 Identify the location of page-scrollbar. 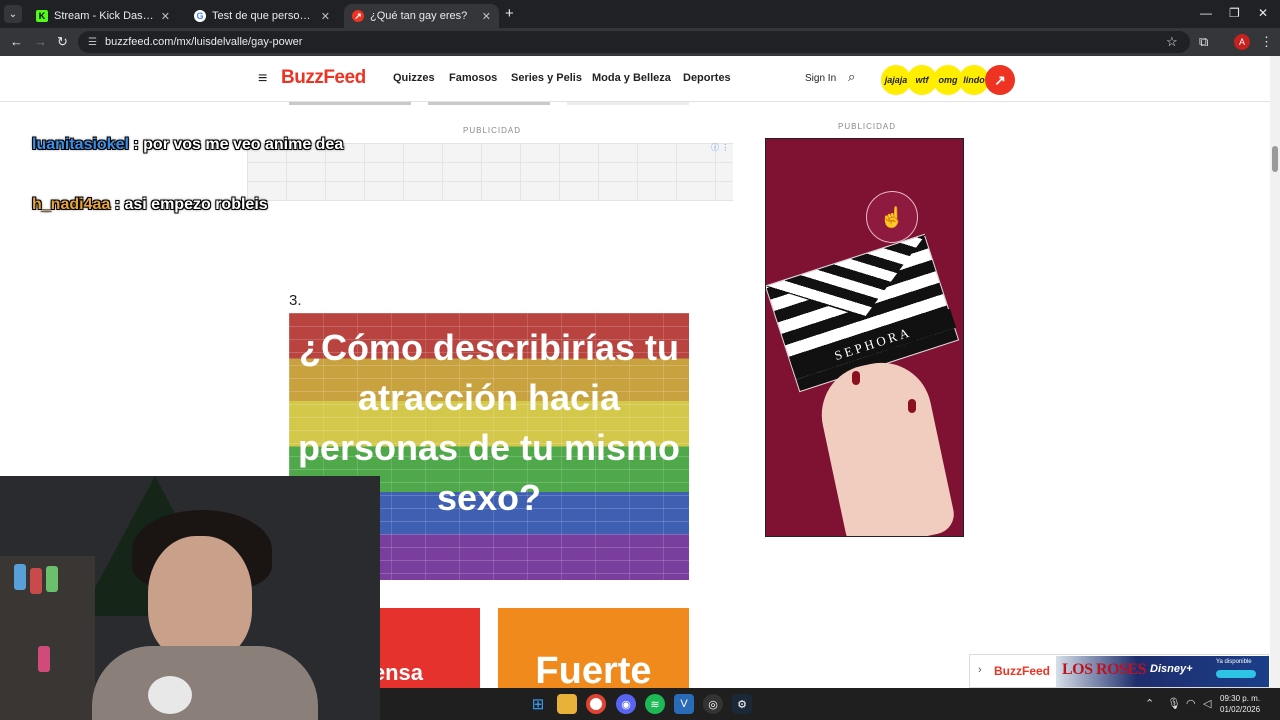
(1275, 372).